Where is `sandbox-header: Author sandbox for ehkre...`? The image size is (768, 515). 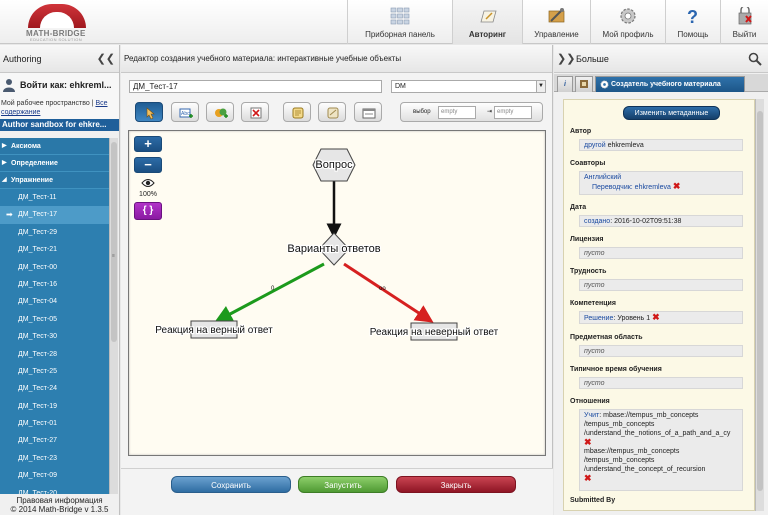 sandbox-header: Author sandbox for ehkre... is located at coordinates (59, 125).